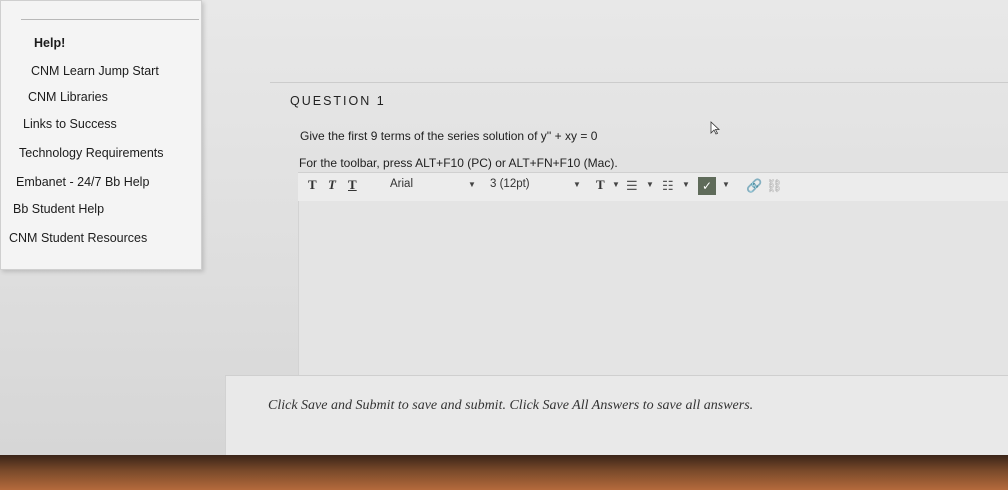  I want to click on font-family-caret-icon: ▼, so click(472, 184).